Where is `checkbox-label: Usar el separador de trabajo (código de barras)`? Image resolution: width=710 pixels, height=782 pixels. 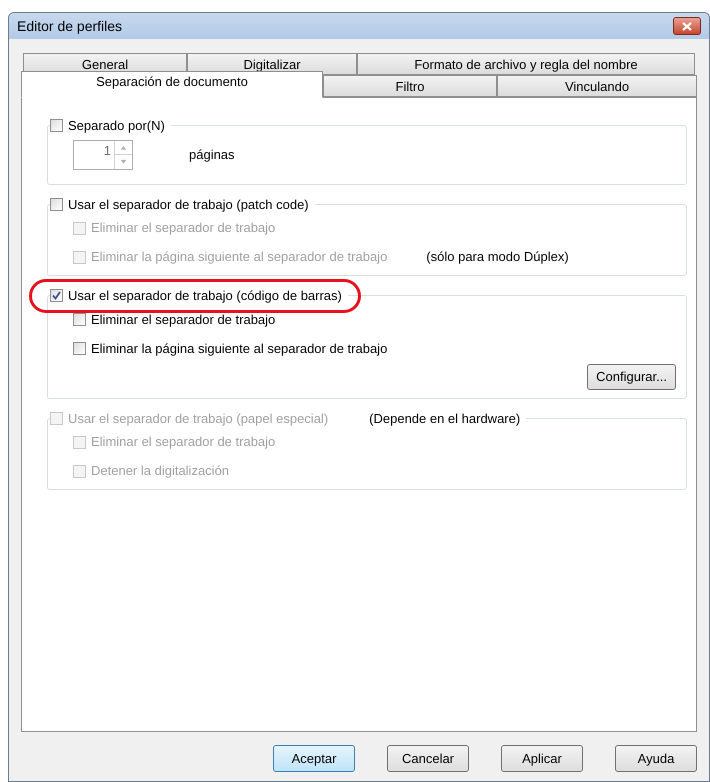
checkbox-label: Usar el separador de trabajo (código de barras) is located at coordinates (205, 296).